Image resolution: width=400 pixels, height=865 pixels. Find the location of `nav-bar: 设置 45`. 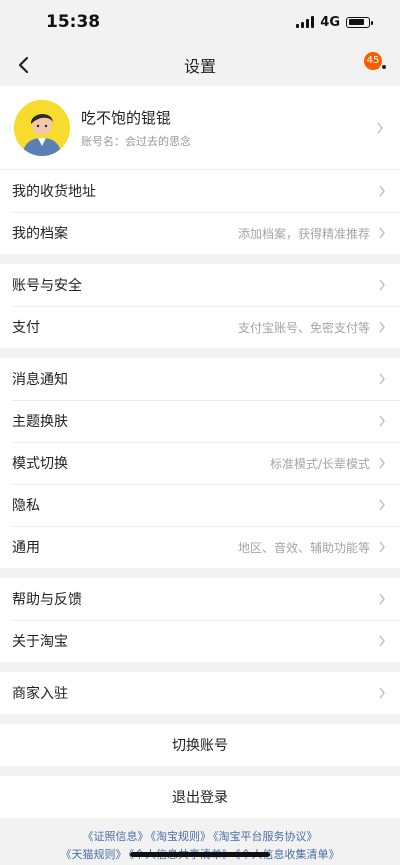

nav-bar: 设置 45 is located at coordinates (200, 65).